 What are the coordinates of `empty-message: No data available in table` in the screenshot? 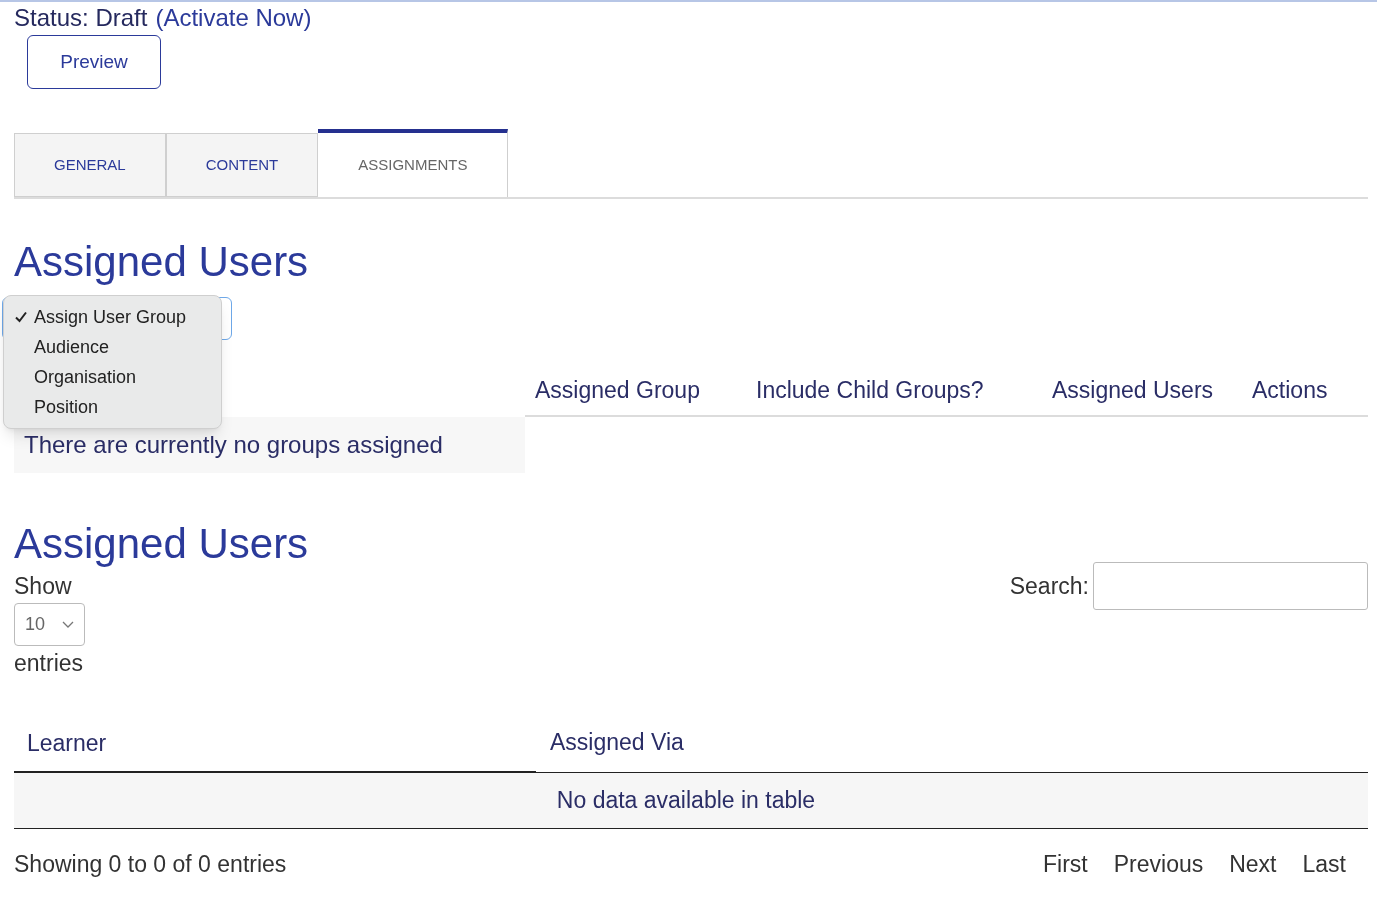 It's located at (686, 801).